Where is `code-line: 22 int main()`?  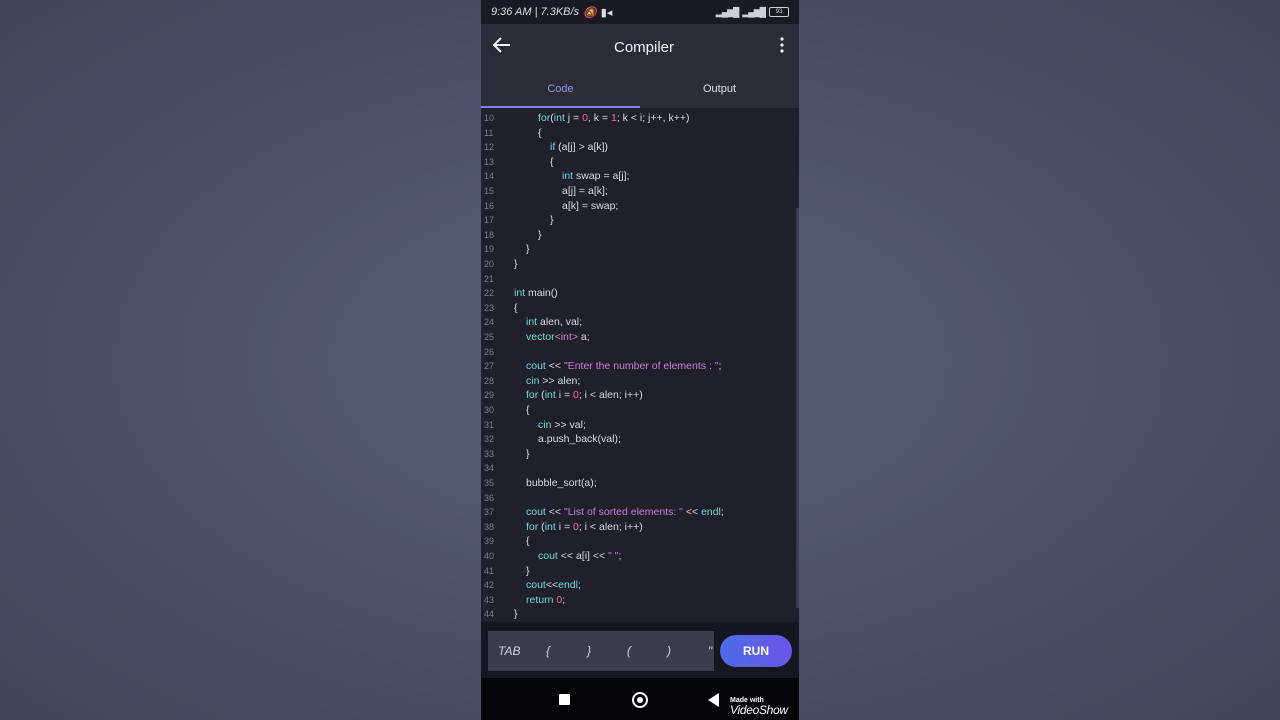
code-line: 22 int main() is located at coordinates (639, 293).